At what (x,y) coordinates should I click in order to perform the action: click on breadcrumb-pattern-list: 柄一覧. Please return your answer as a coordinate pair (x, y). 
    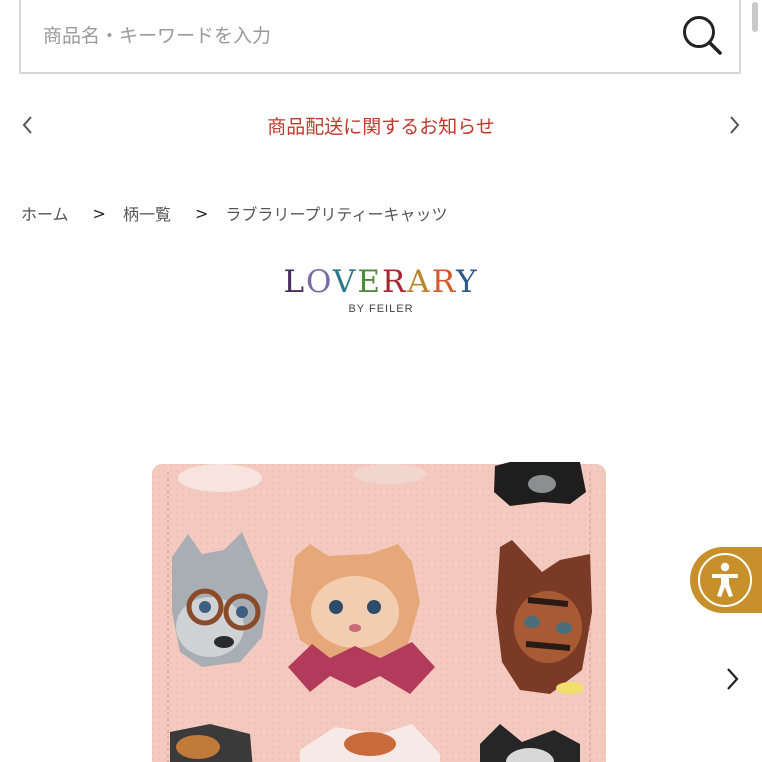
    Looking at the image, I should click on (147, 213).